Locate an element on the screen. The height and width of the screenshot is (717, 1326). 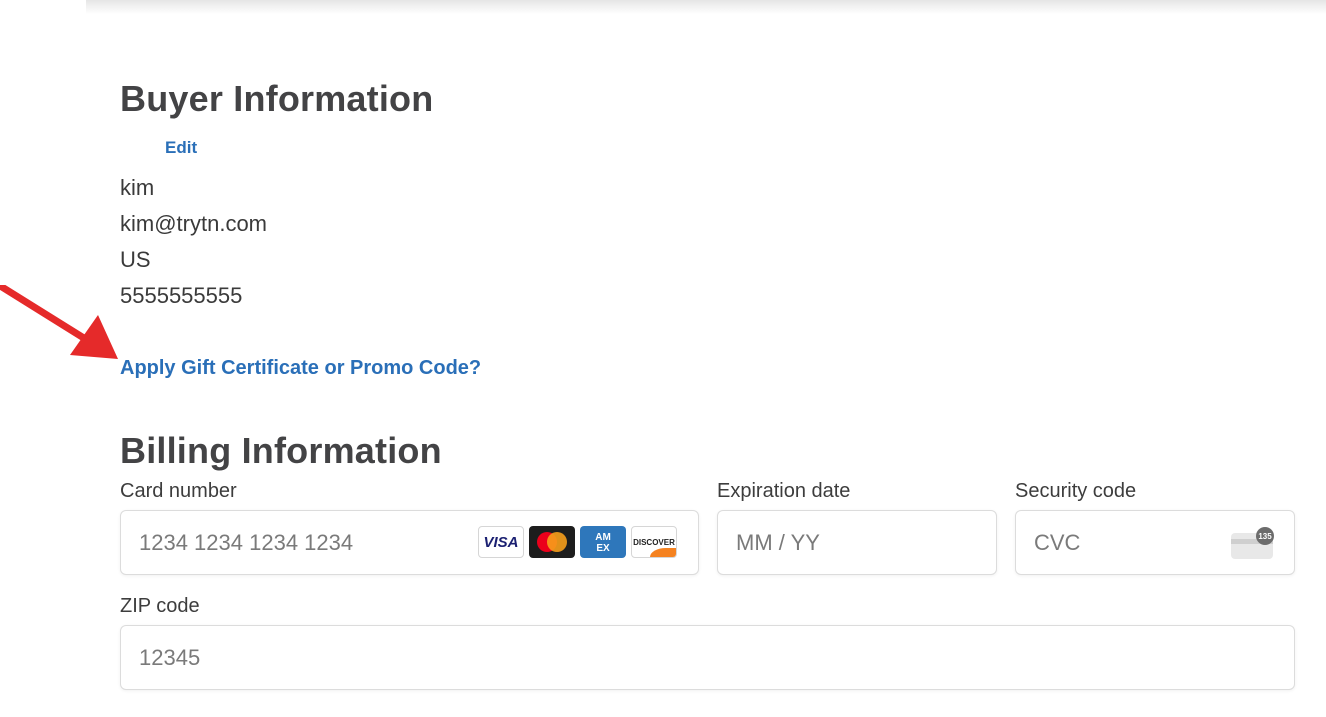
amex-icon: AM EX is located at coordinates (603, 542).